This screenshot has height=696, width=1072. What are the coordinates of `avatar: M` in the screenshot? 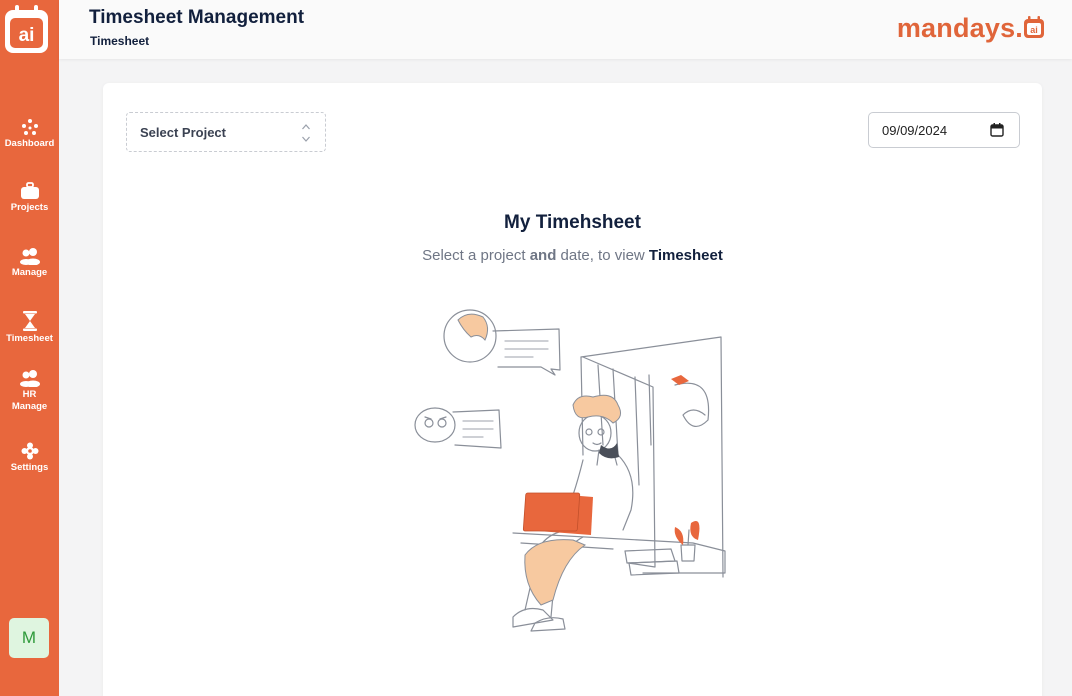 It's located at (29, 638).